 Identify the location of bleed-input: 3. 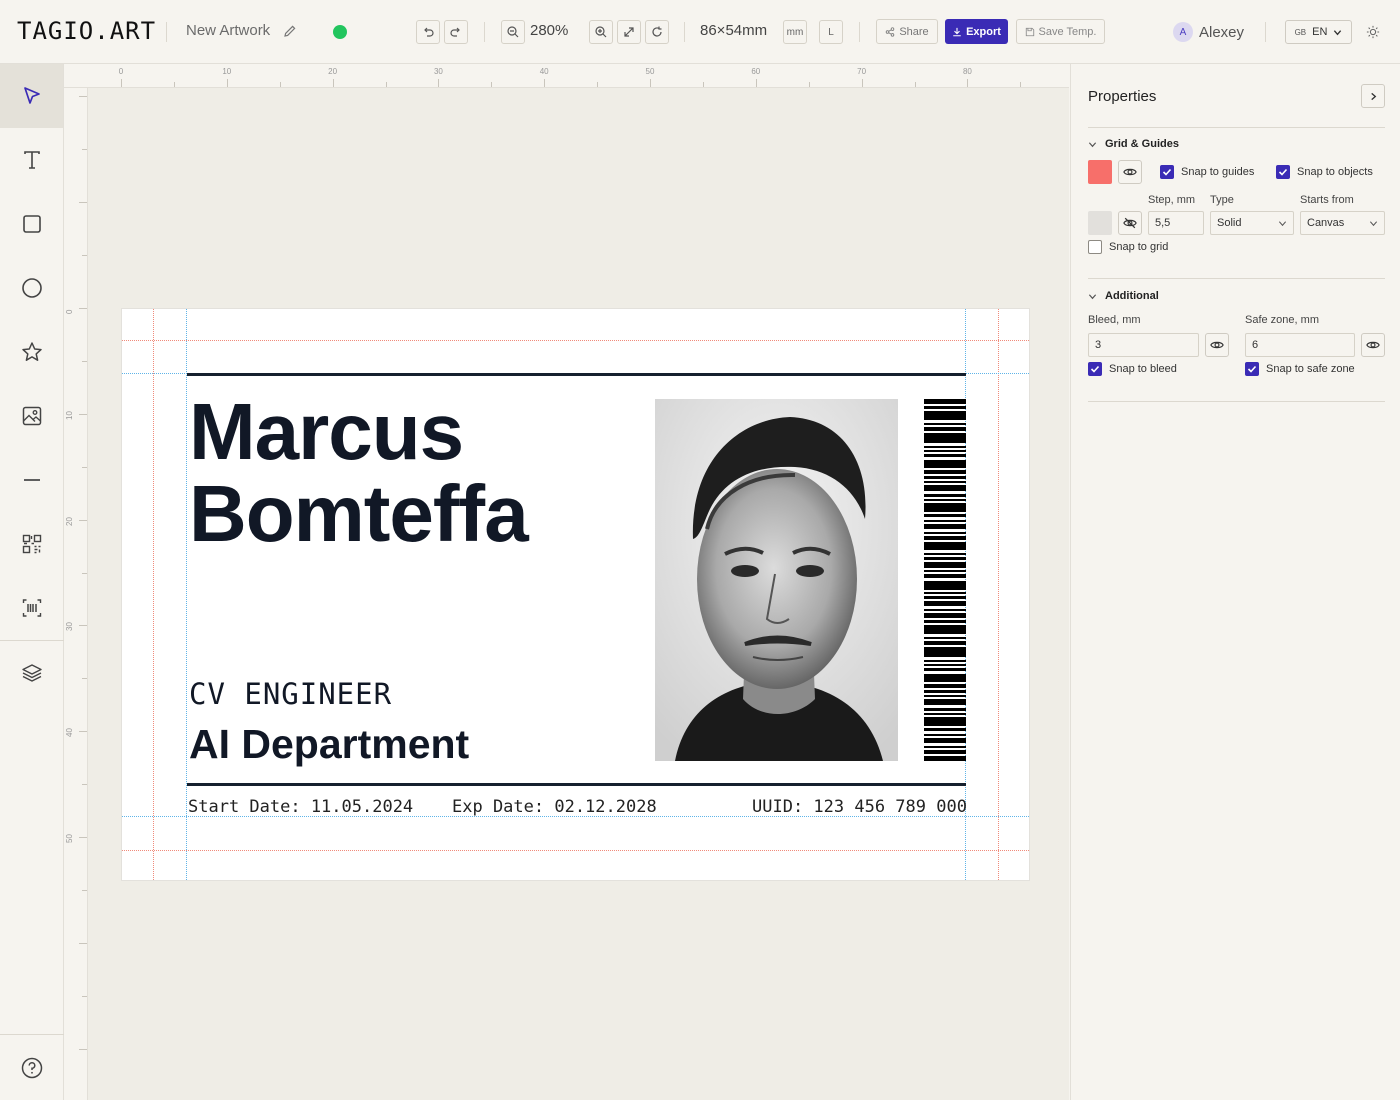
(1143, 345).